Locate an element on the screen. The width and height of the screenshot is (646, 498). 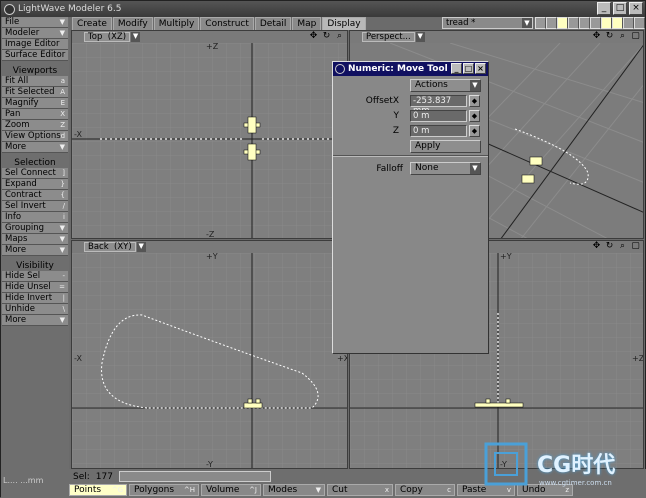
sidebar-item-grouping: Grouping ▼ is located at coordinates (35, 228).